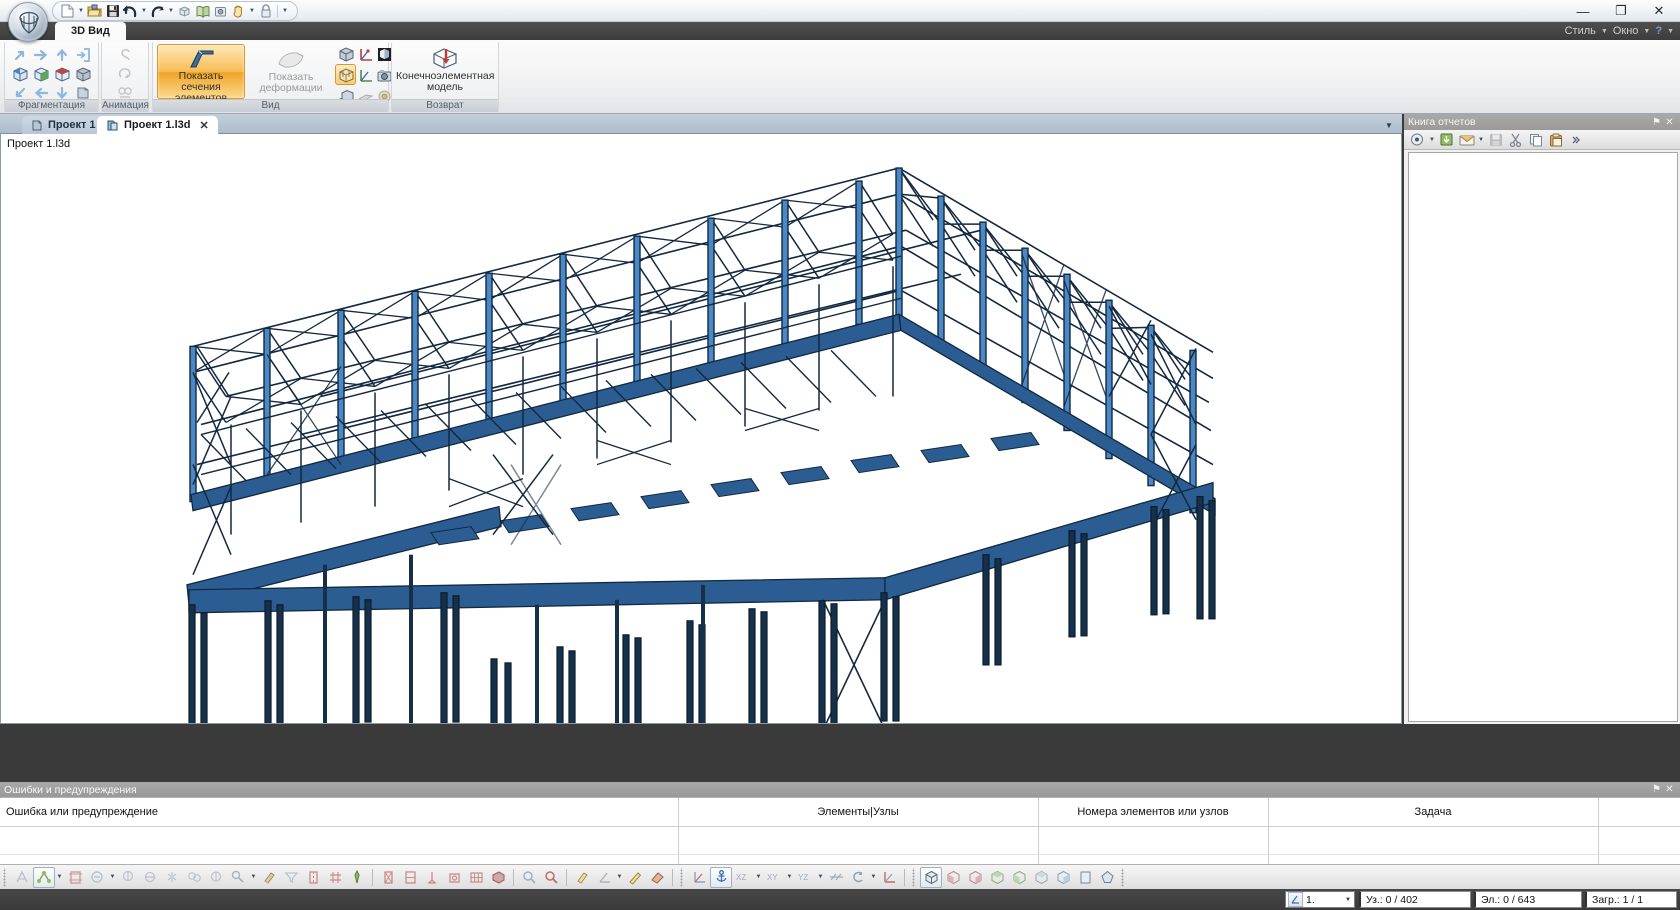 This screenshot has width=1680, height=910. What do you see at coordinates (858, 877) in the screenshot?
I see `rotate-view-icon` at bounding box center [858, 877].